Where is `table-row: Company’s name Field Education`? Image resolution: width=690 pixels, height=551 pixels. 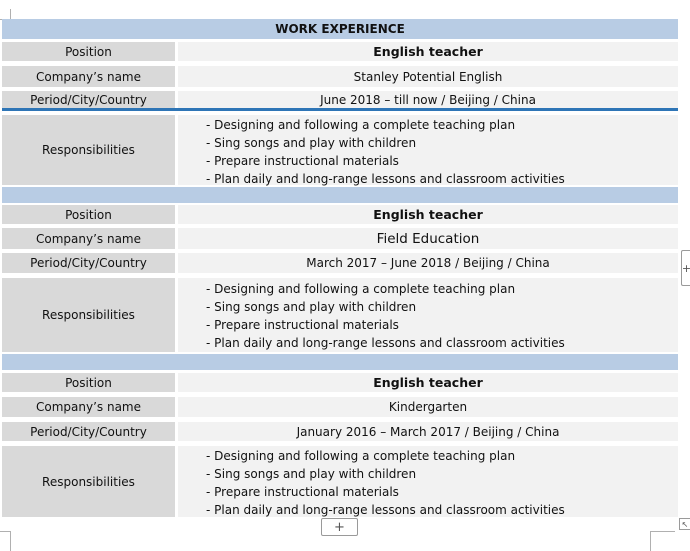 table-row: Company’s name Field Education is located at coordinates (340, 238).